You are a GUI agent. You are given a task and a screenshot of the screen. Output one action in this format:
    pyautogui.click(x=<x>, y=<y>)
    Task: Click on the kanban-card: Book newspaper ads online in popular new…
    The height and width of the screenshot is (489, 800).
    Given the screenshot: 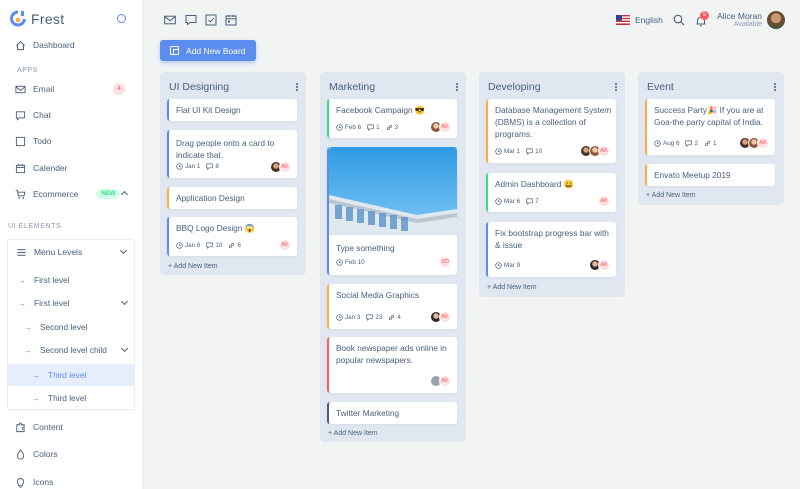 What is the action you would take?
    pyautogui.click(x=392, y=365)
    